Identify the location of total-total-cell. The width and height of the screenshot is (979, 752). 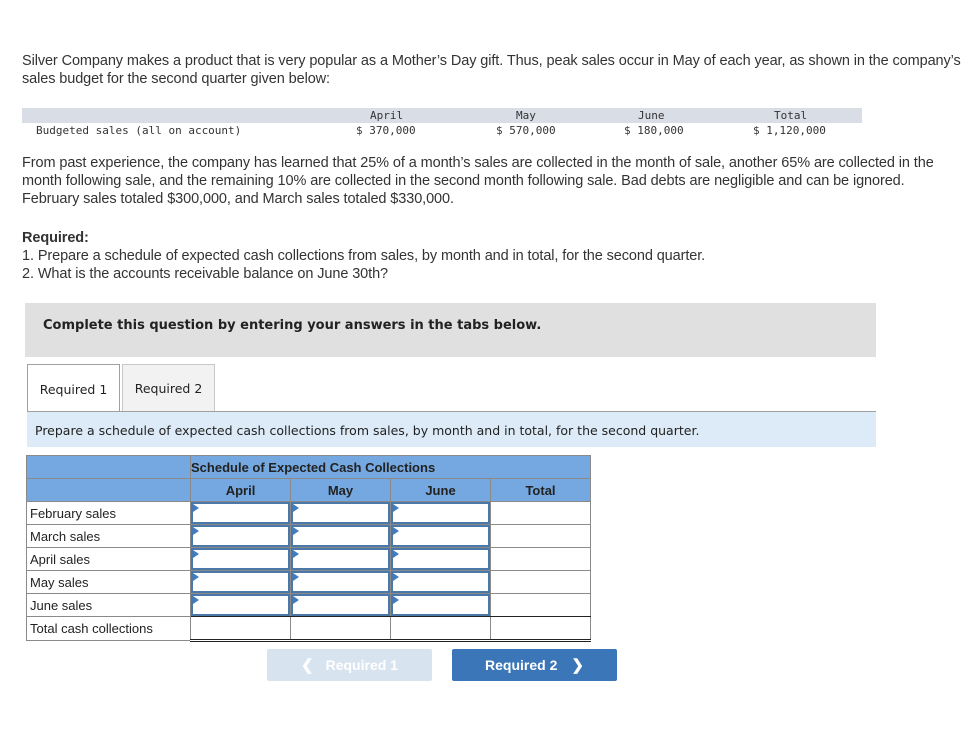
(540, 629).